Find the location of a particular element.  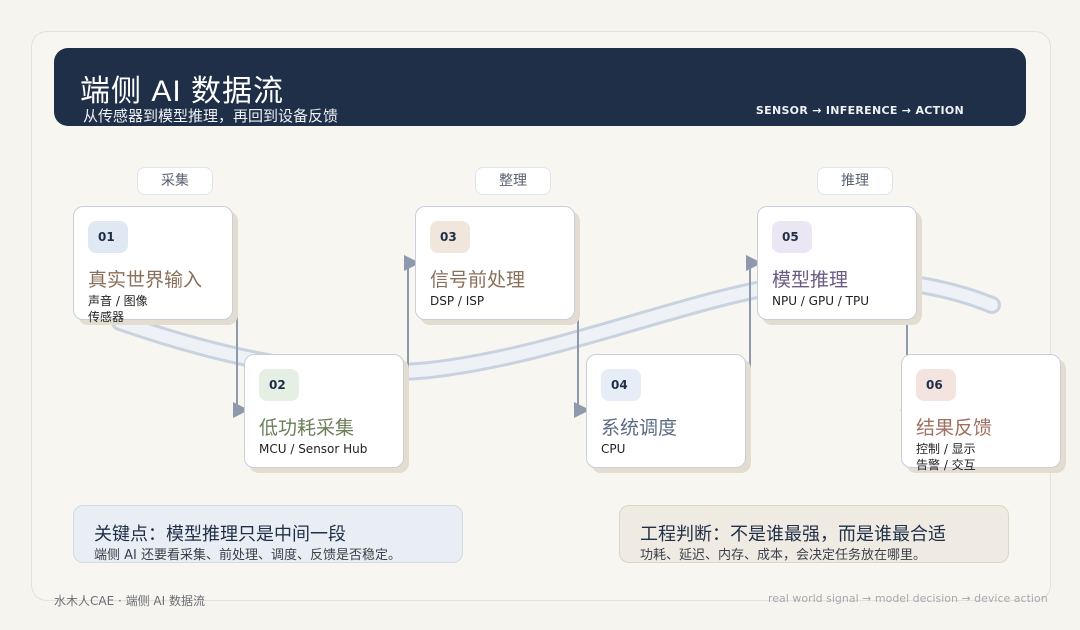

step-number-badge: 03 is located at coordinates (450, 237).